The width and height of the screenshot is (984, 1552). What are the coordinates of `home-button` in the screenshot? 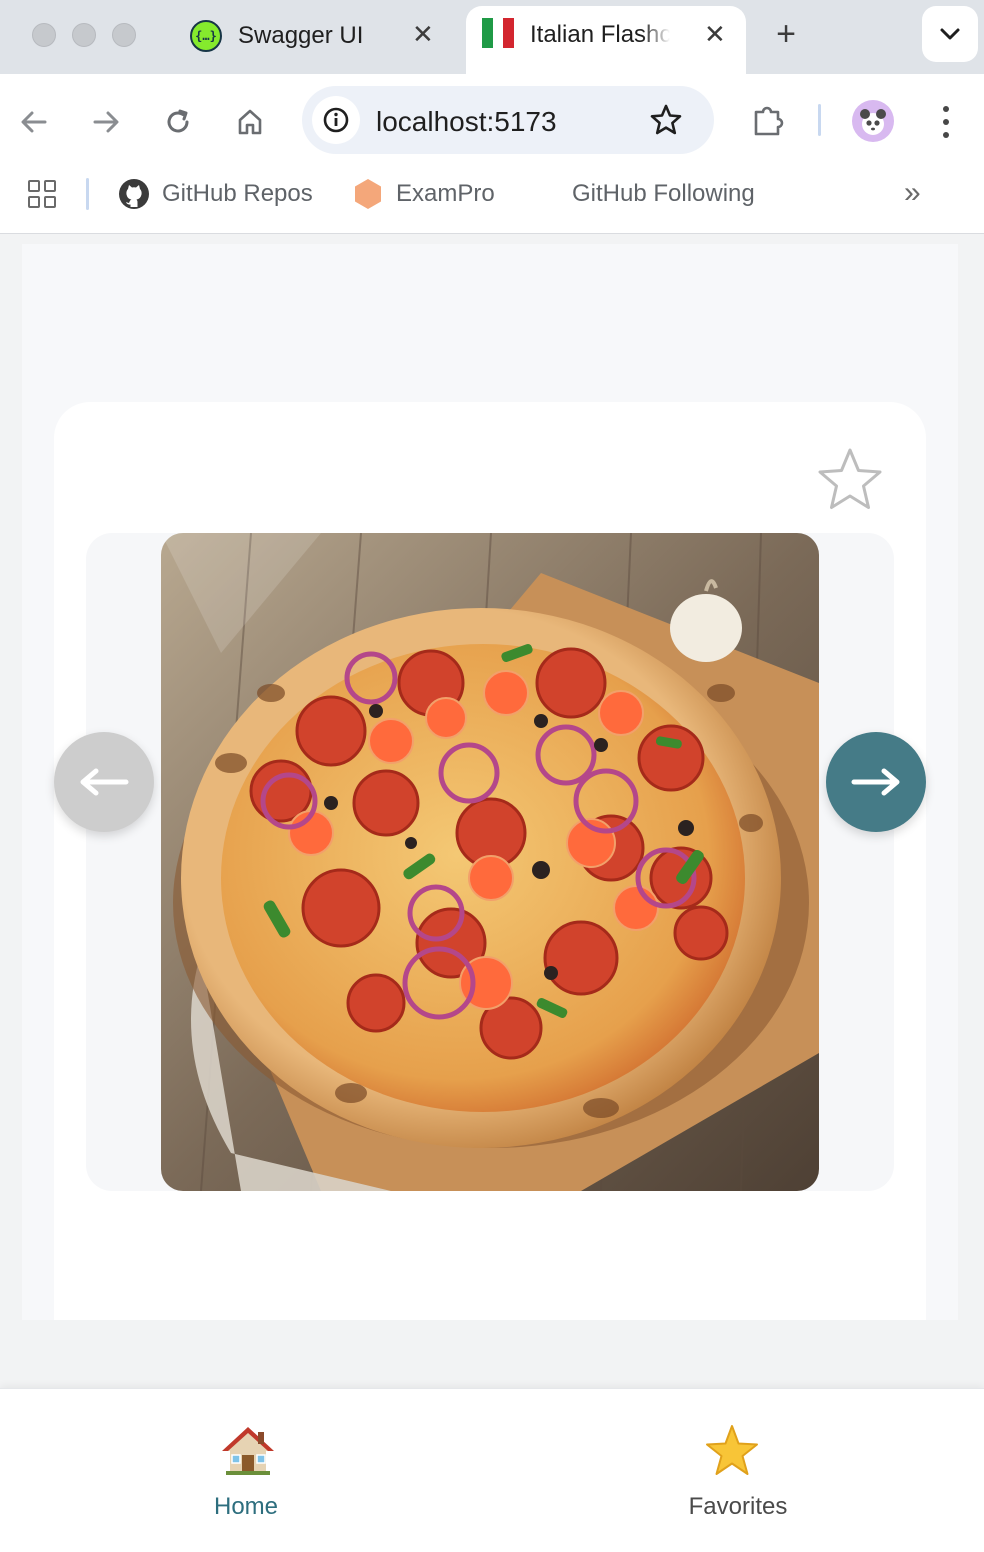 It's located at (250, 122).